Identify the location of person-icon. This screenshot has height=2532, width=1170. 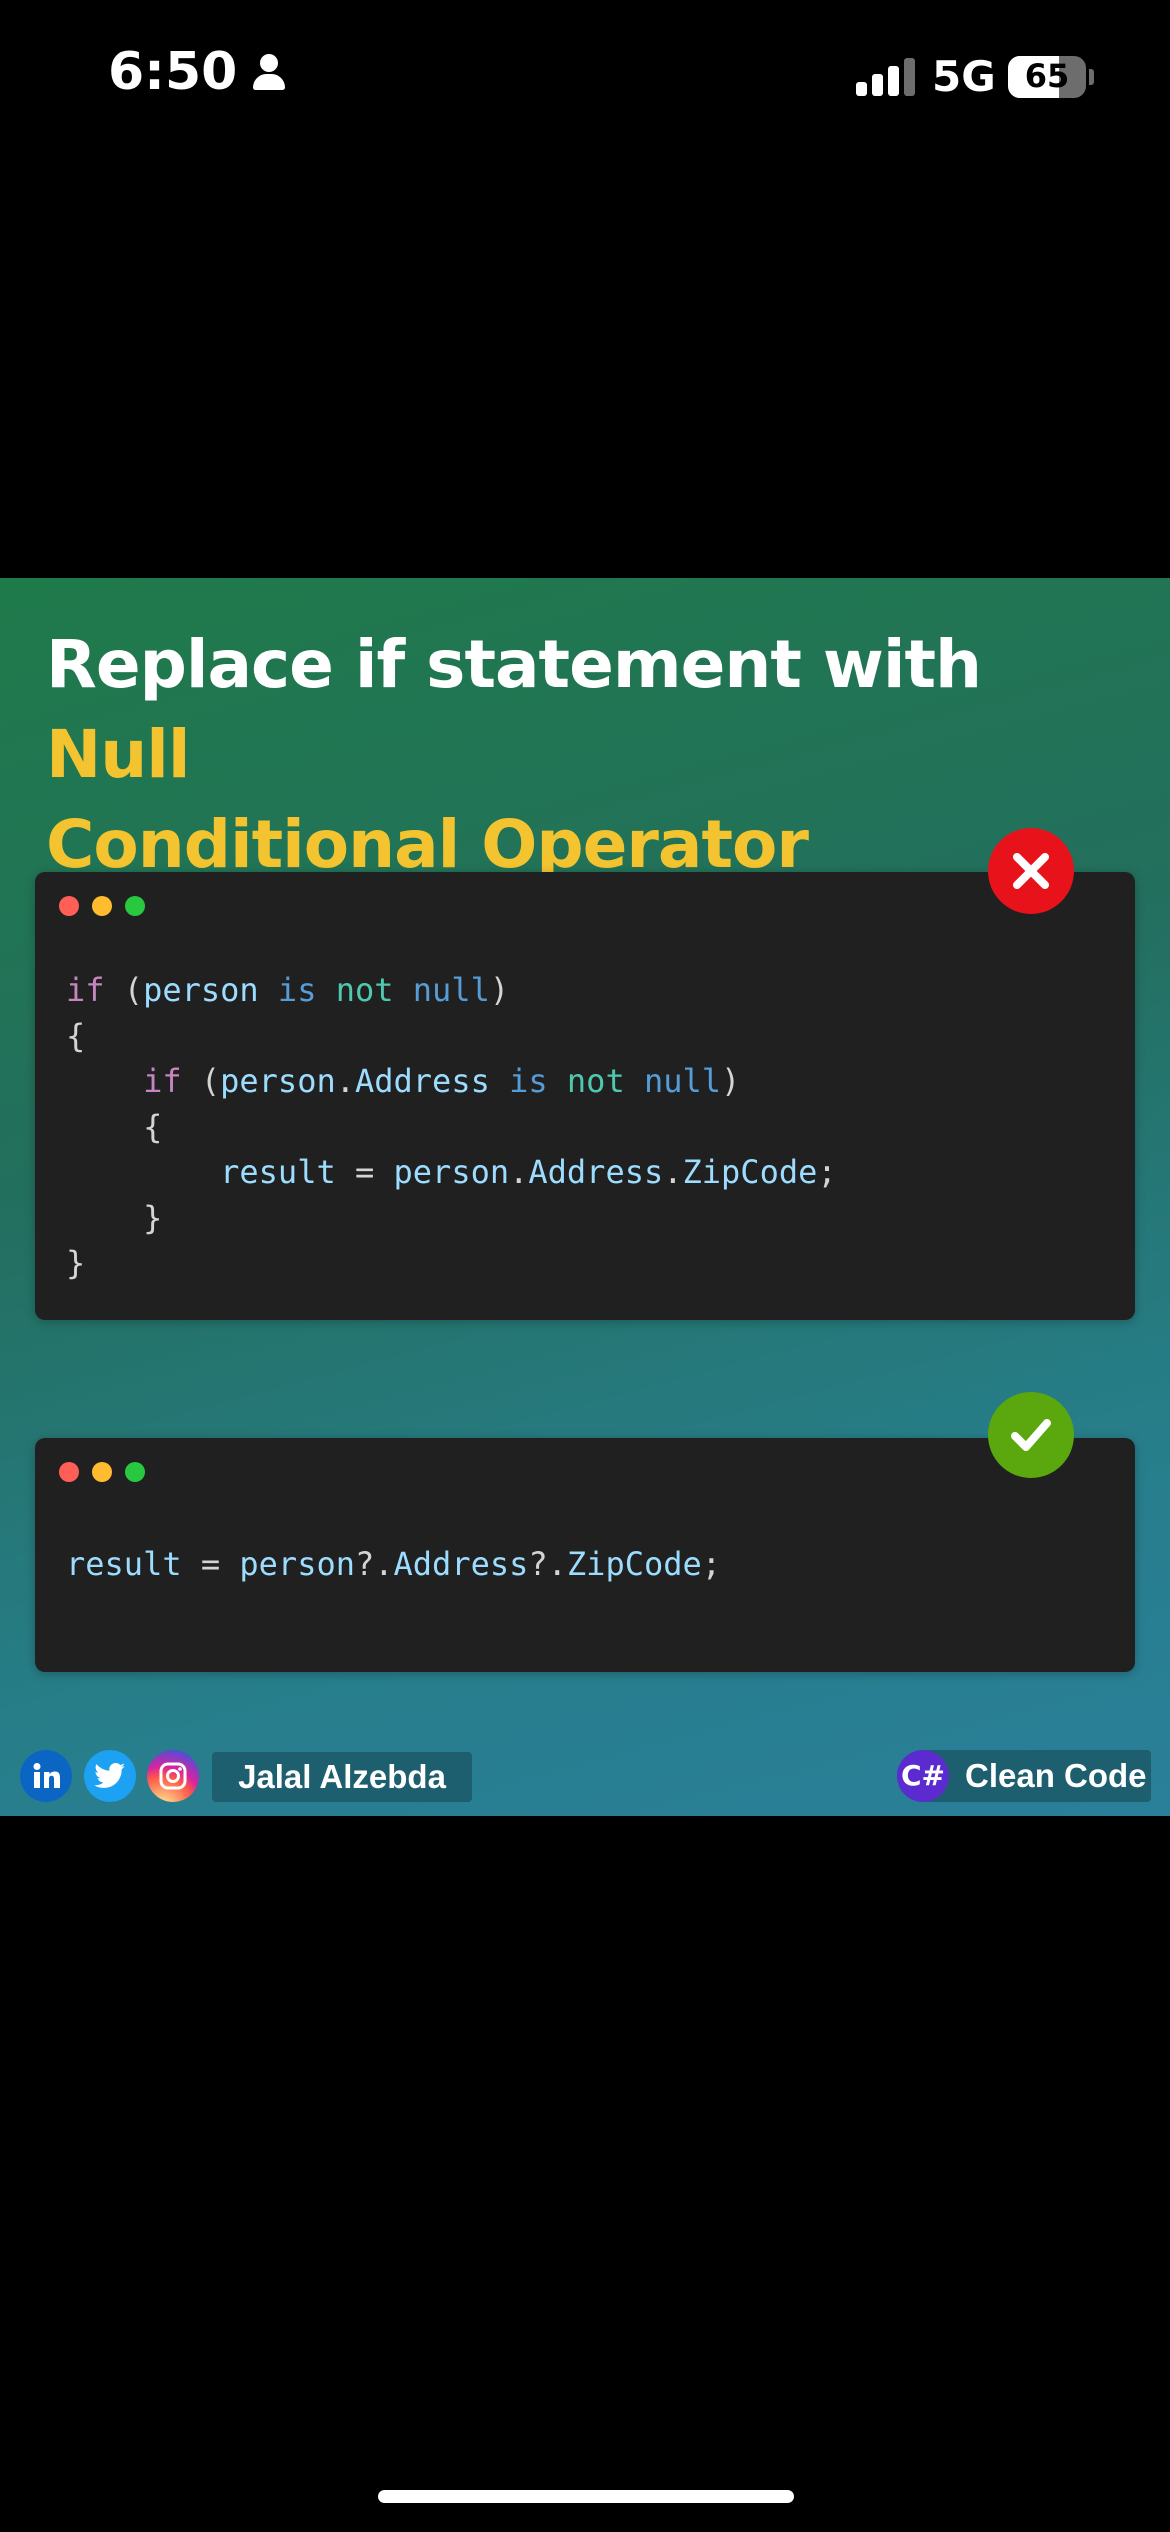
(269, 72).